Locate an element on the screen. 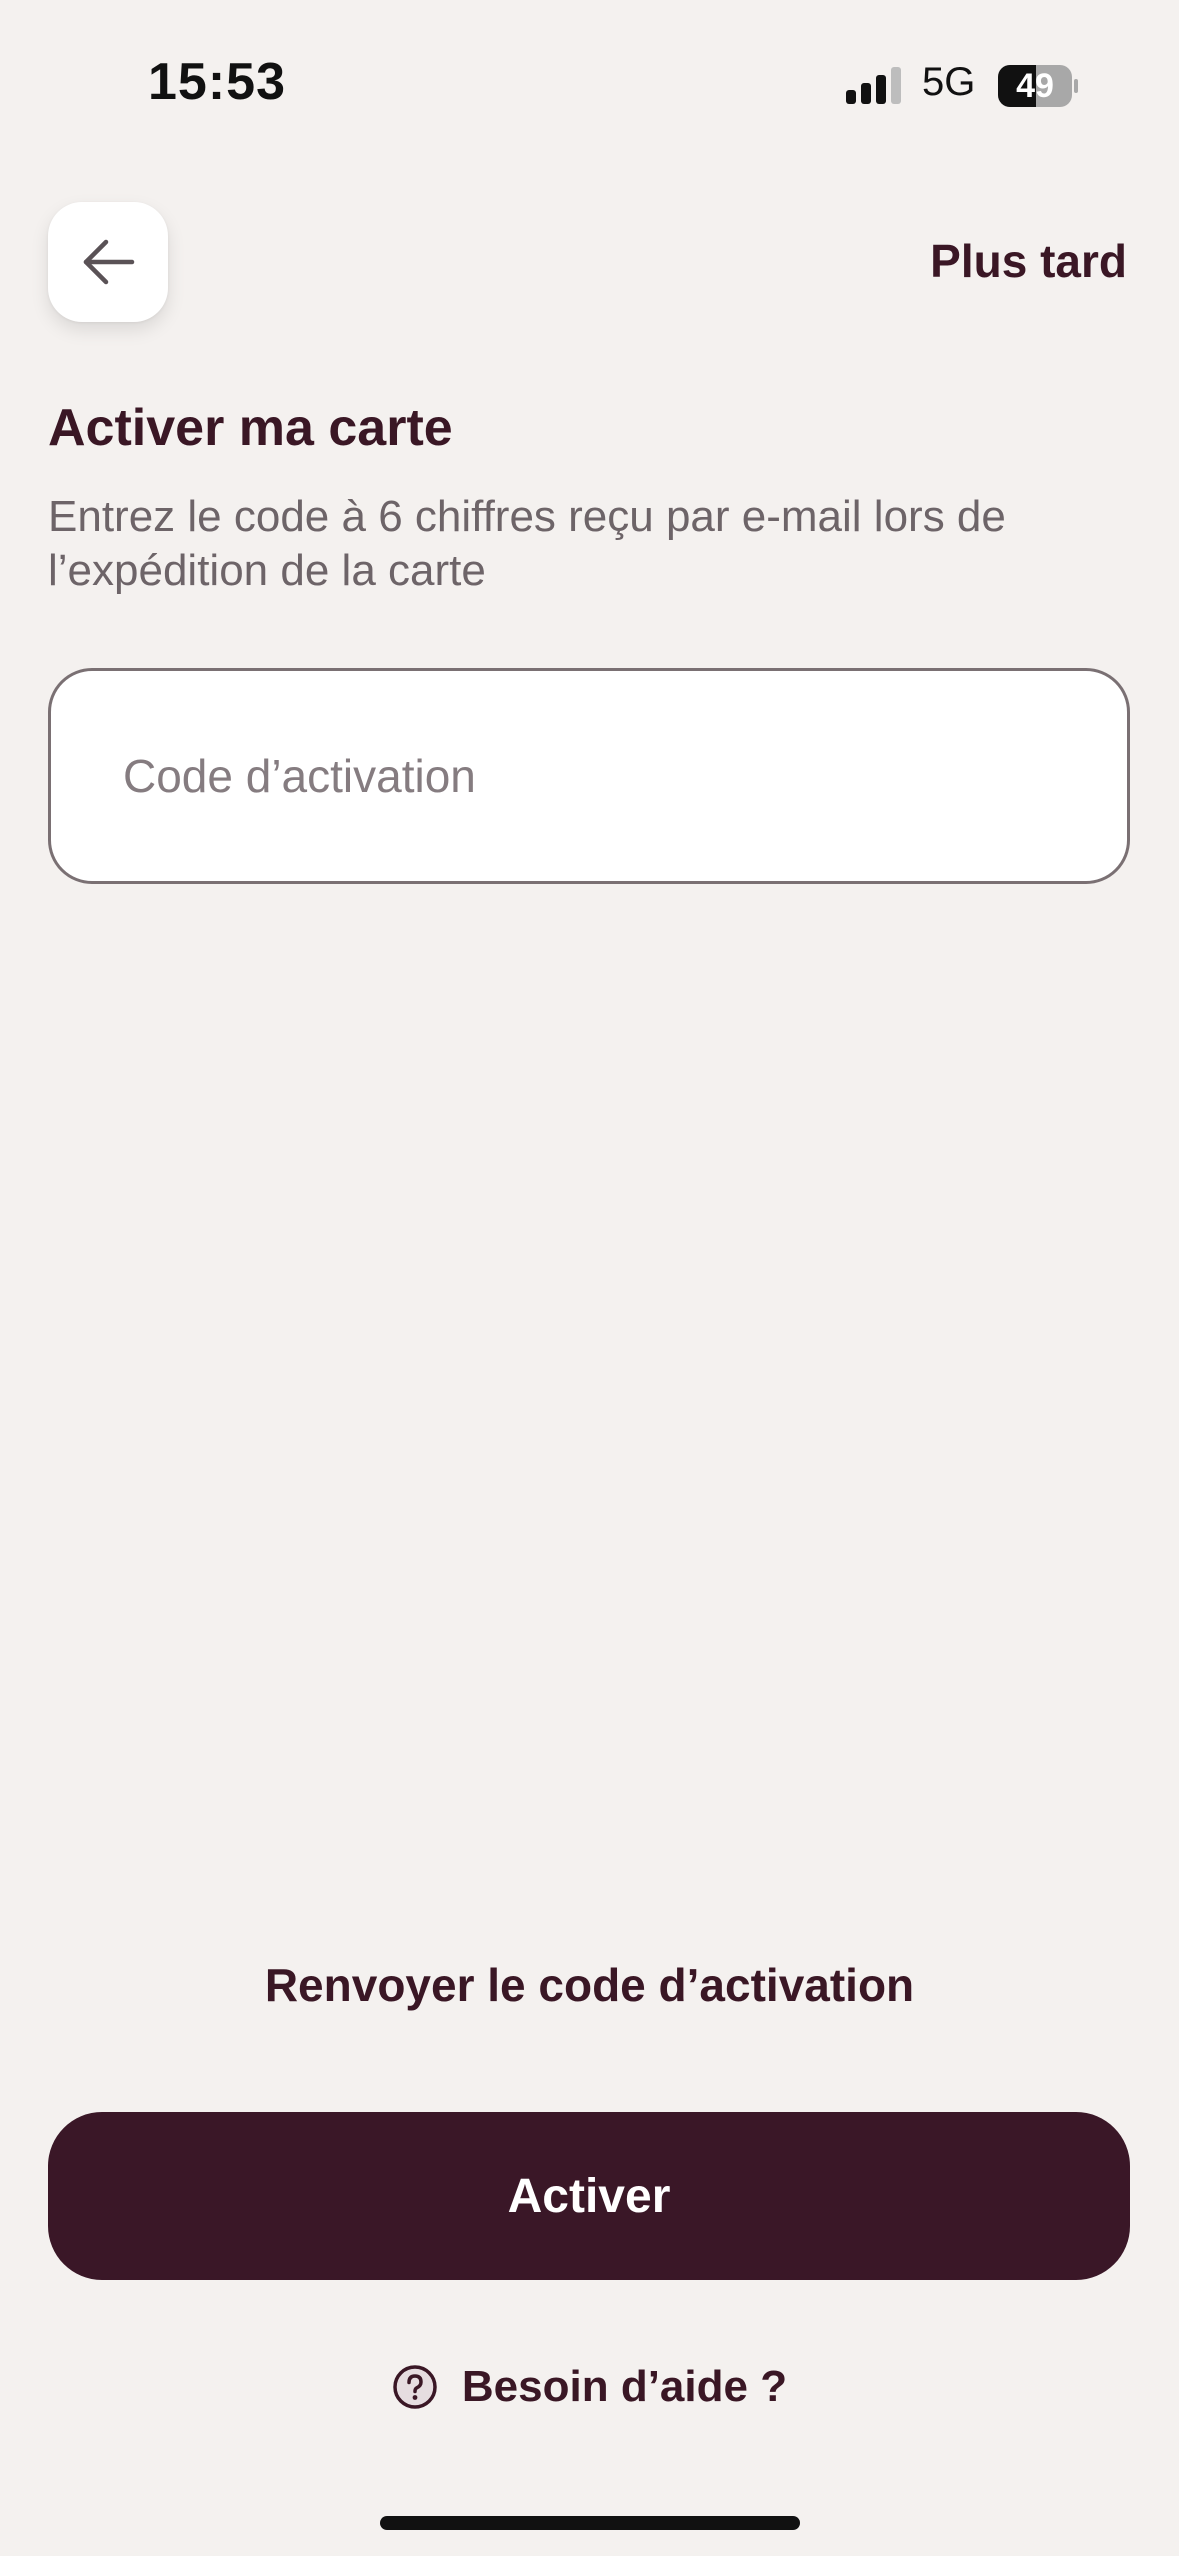 The image size is (1179, 2556). battery-level: 49 is located at coordinates (1035, 86).